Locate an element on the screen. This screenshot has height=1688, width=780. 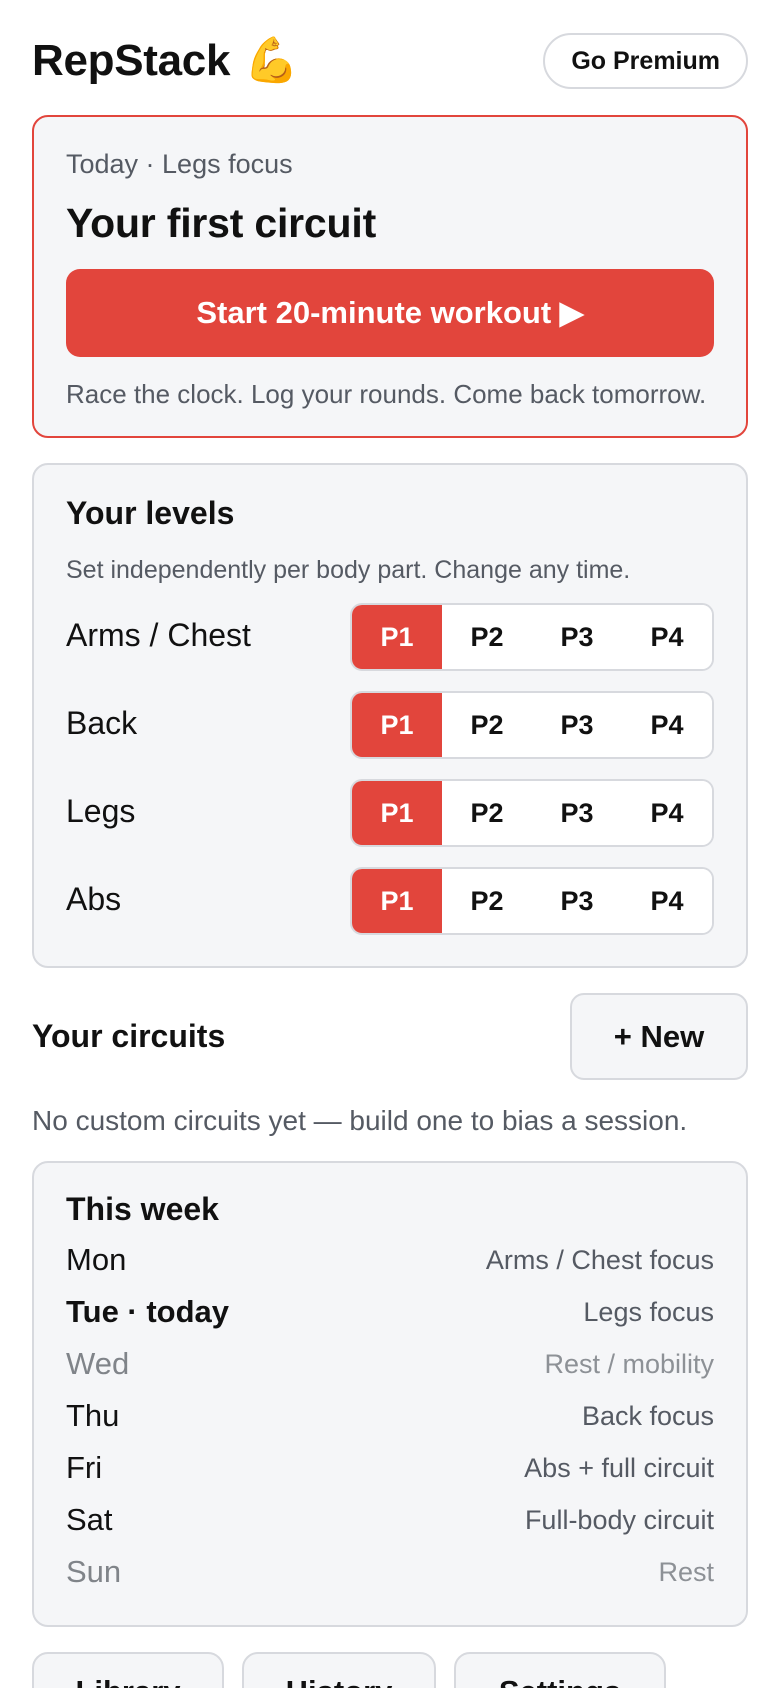
week-day-name: Wed is located at coordinates (98, 1363).